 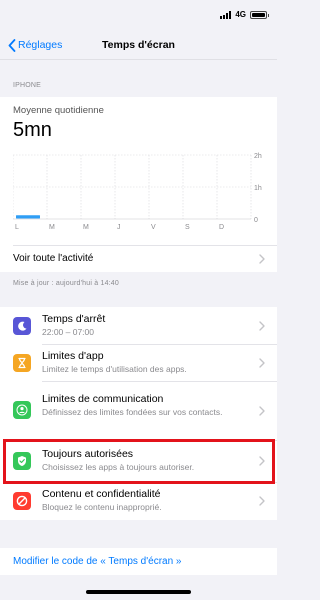 I want to click on setting-title: Contenu et confidentialité, so click(x=101, y=494).